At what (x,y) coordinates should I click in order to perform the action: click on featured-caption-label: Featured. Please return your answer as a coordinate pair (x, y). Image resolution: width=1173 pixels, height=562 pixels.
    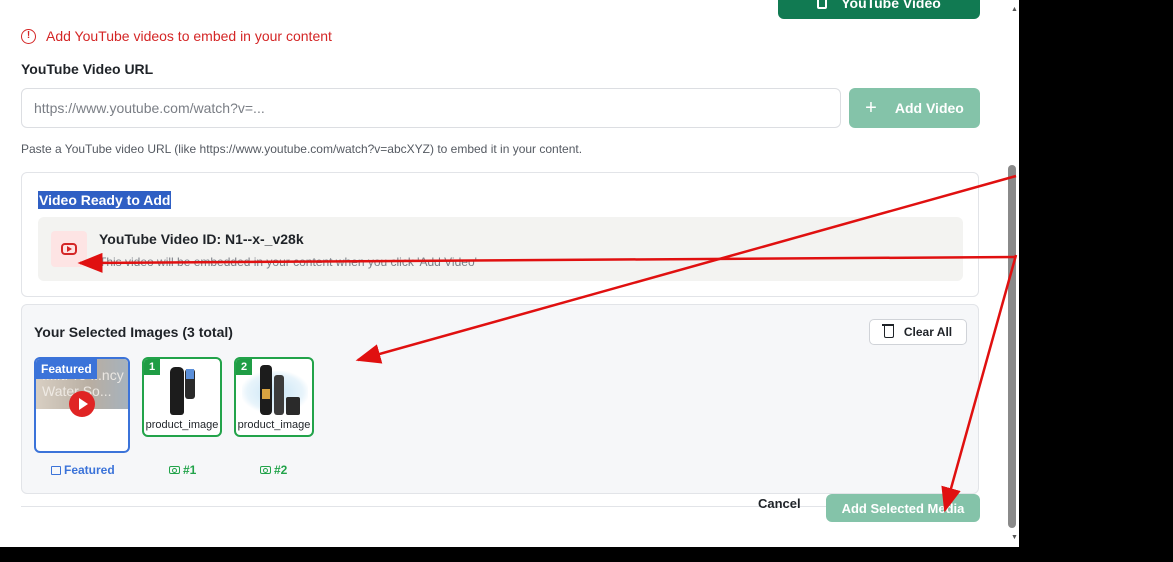
    Looking at the image, I should click on (89, 470).